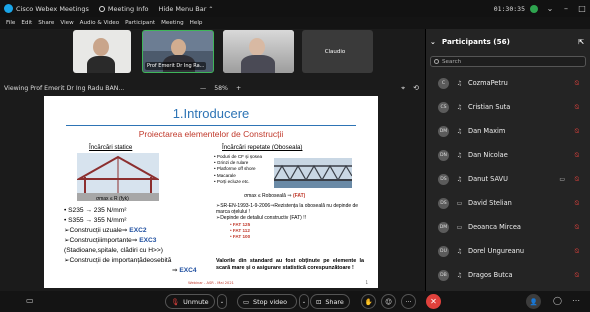 This screenshot has height=312, width=590. What do you see at coordinates (533, 301) in the screenshot?
I see `participants-icon: 👤` at bounding box center [533, 301].